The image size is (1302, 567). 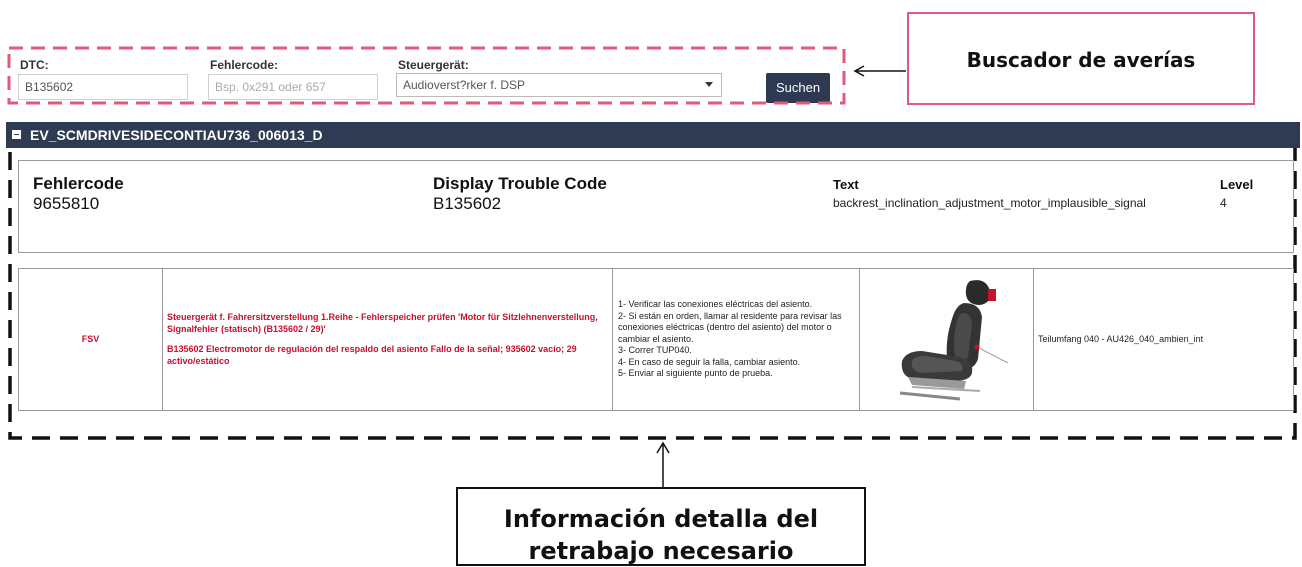 I want to click on search-highlight-frame, so click(x=426, y=75).